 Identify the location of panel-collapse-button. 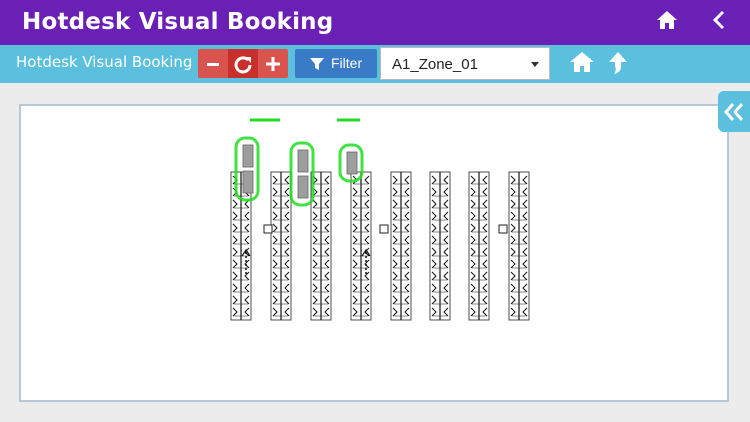
(734, 111).